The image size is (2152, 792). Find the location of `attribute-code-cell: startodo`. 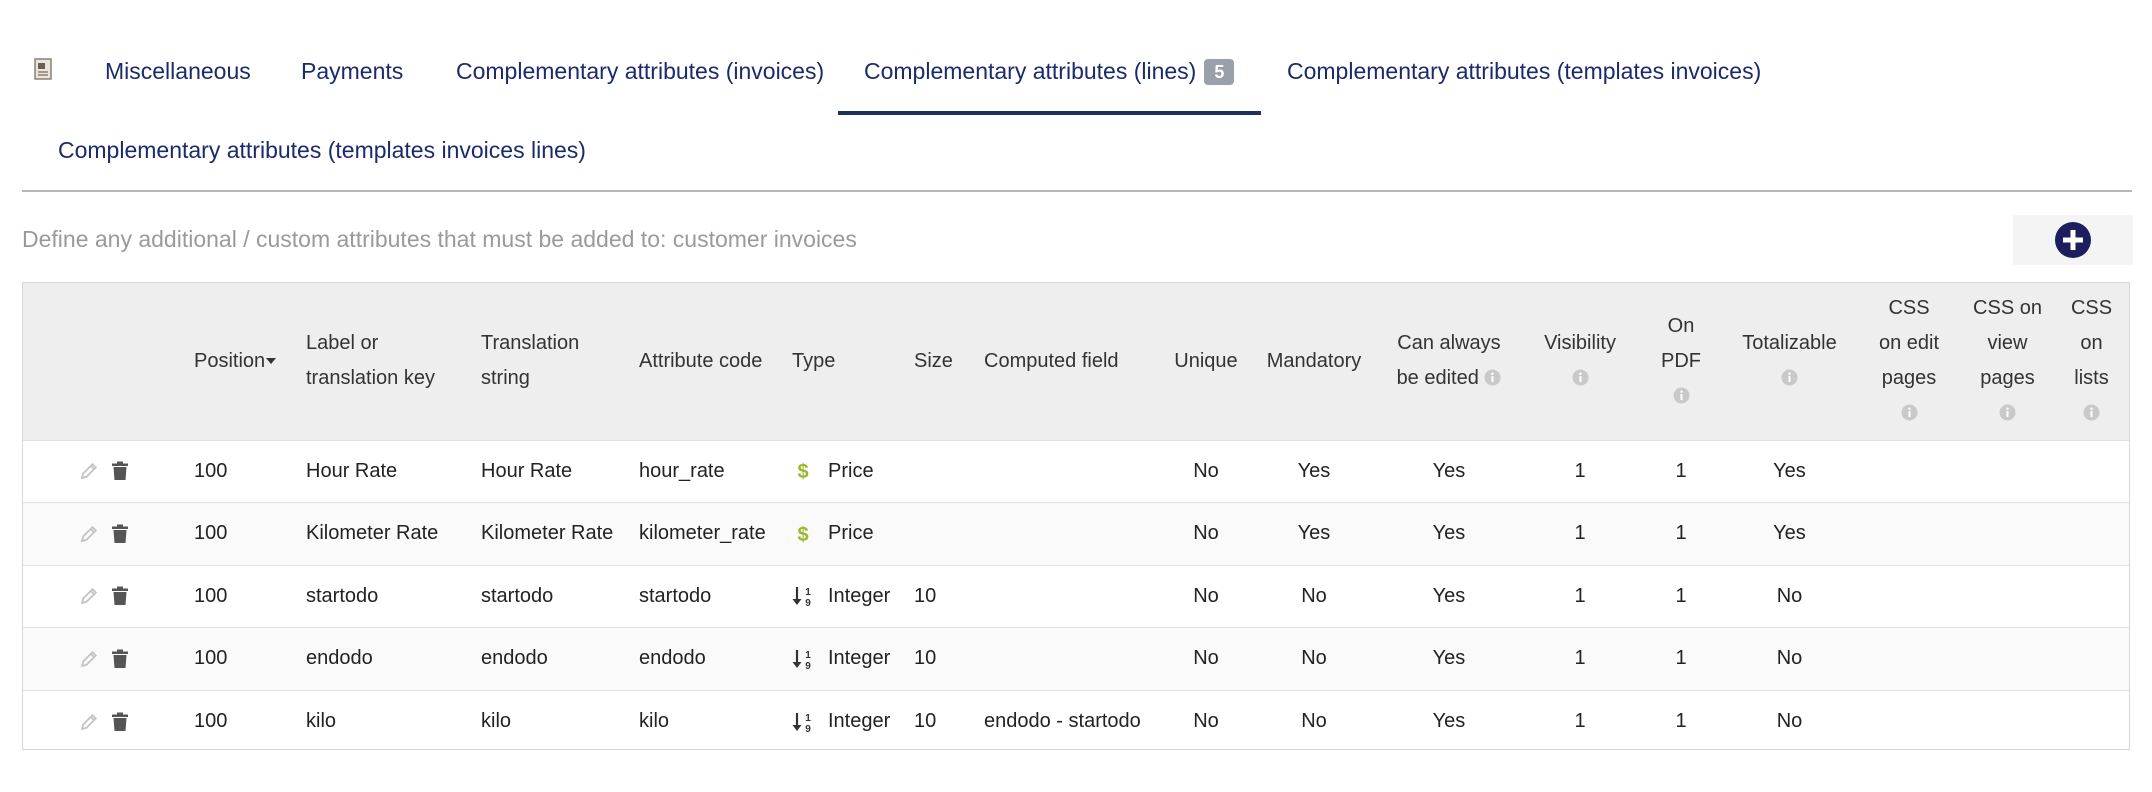

attribute-code-cell: startodo is located at coordinates (675, 595).